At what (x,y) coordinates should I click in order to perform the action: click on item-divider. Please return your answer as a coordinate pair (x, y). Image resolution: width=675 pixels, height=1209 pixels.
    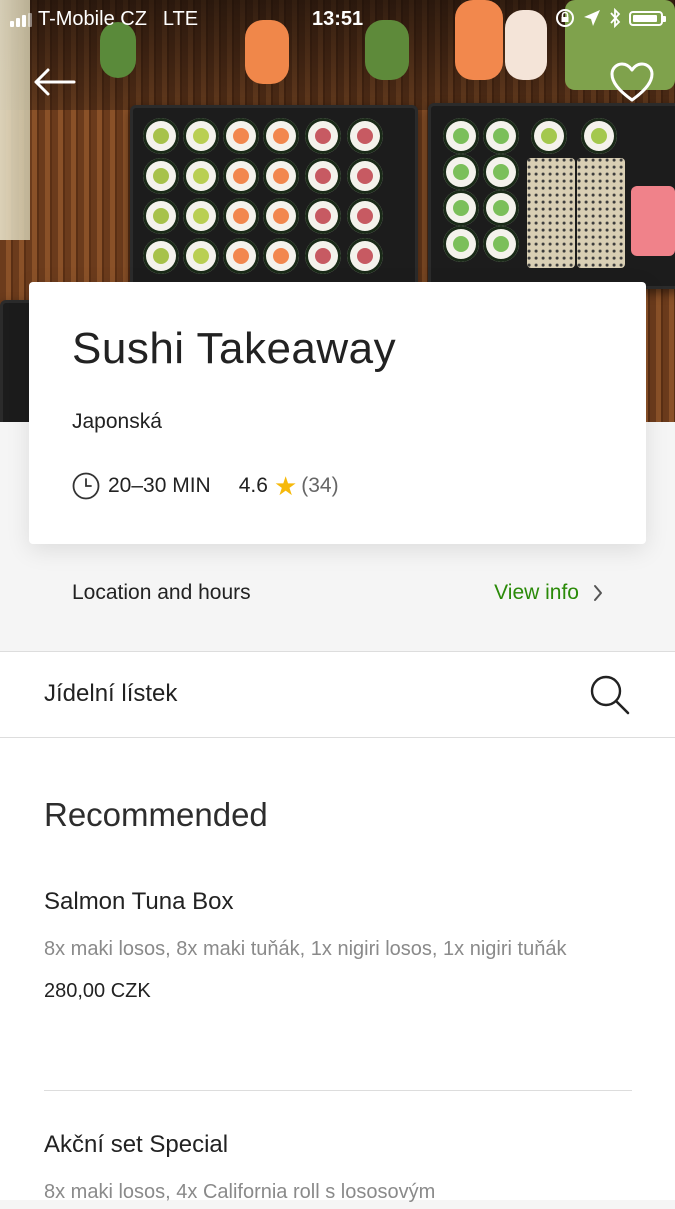
    Looking at the image, I should click on (338, 1090).